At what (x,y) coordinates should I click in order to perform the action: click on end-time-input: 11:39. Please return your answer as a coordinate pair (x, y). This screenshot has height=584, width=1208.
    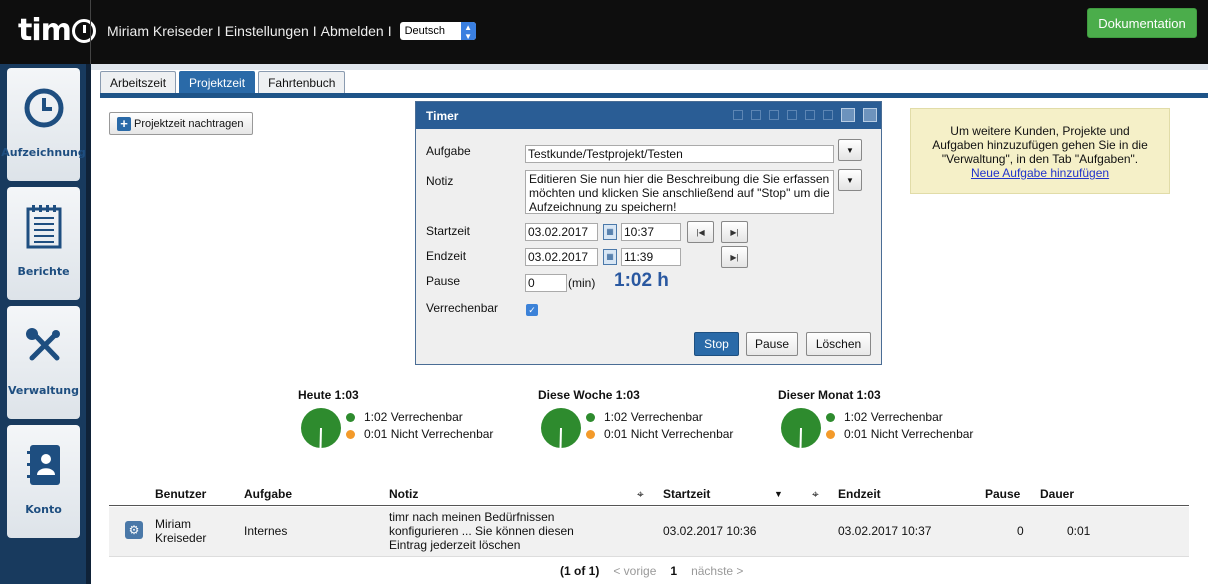
    Looking at the image, I should click on (651, 257).